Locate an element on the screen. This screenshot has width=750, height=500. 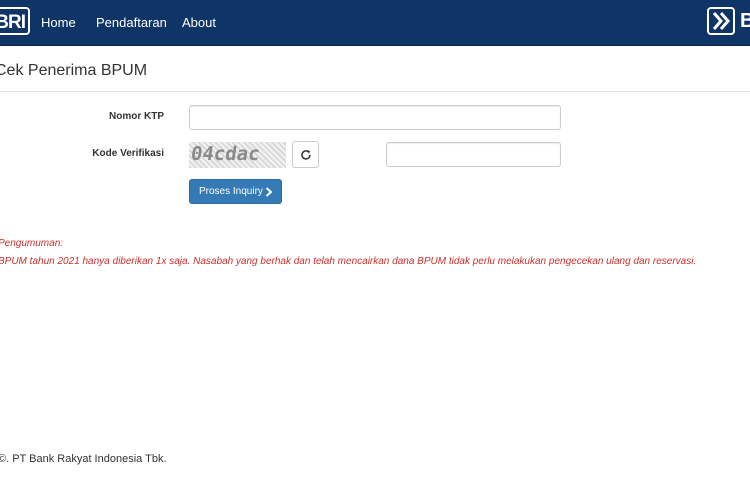
refresh-icon is located at coordinates (306, 155).